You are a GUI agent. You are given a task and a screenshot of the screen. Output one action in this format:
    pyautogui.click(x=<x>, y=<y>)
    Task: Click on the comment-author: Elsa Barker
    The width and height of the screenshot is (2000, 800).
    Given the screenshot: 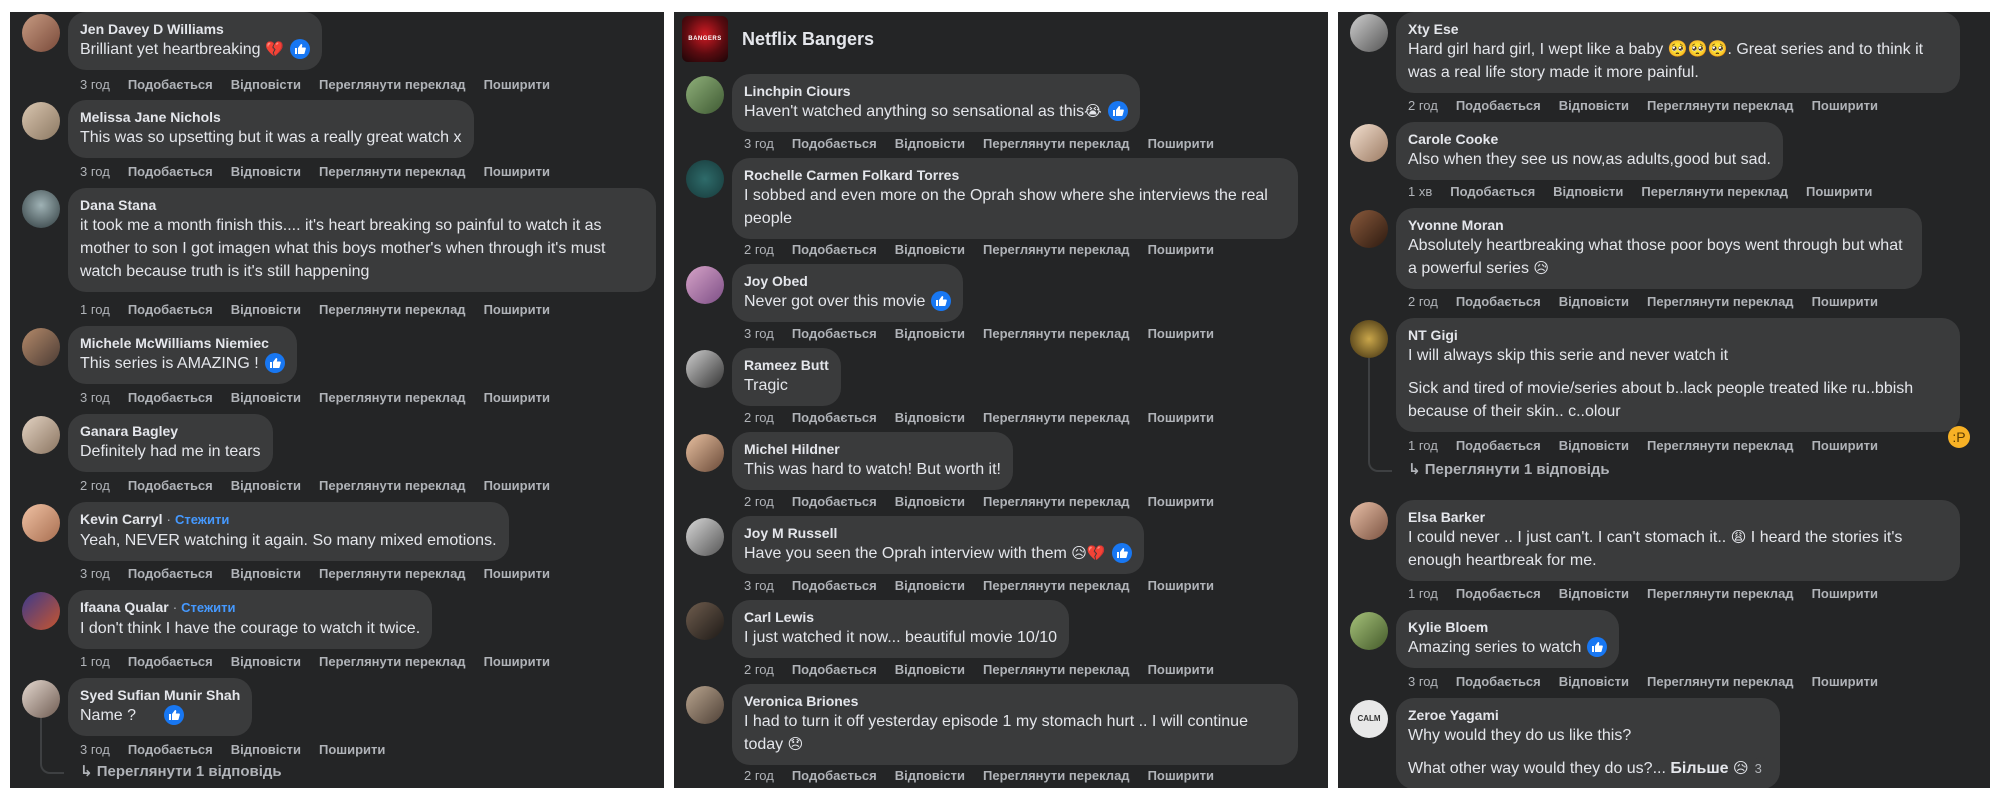 What is the action you would take?
    pyautogui.click(x=1678, y=517)
    